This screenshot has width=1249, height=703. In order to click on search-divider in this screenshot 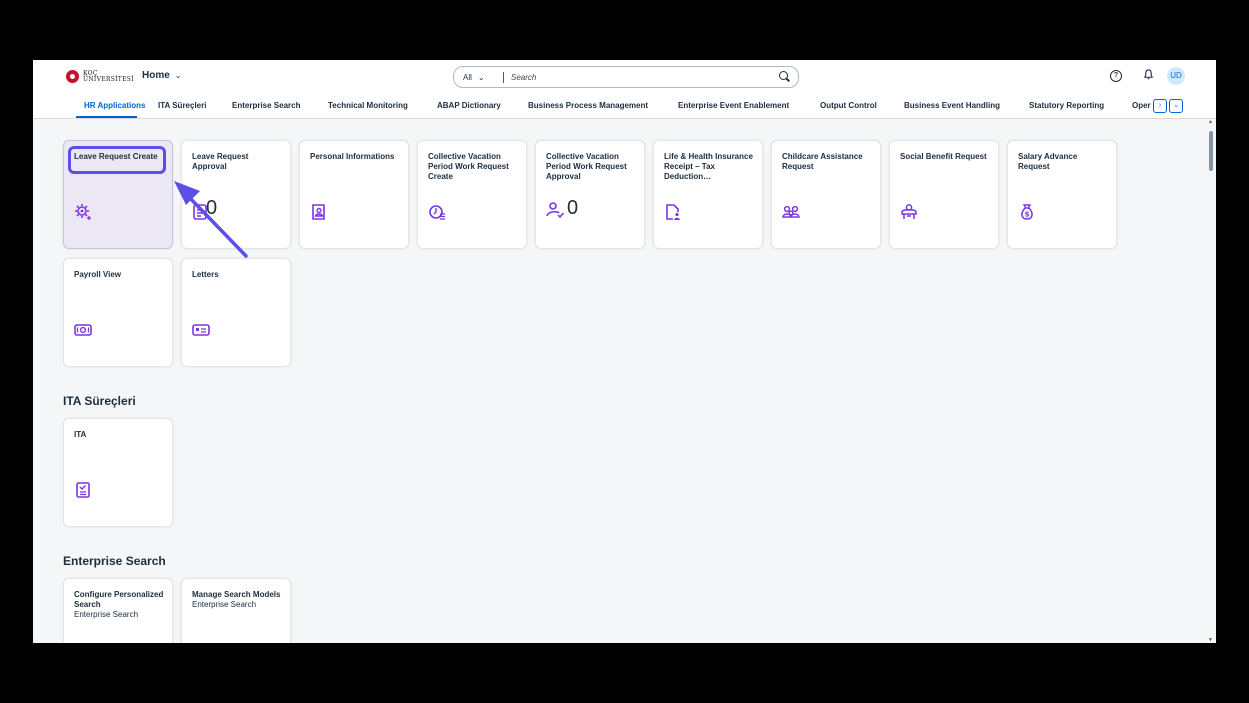, I will do `click(503, 77)`.